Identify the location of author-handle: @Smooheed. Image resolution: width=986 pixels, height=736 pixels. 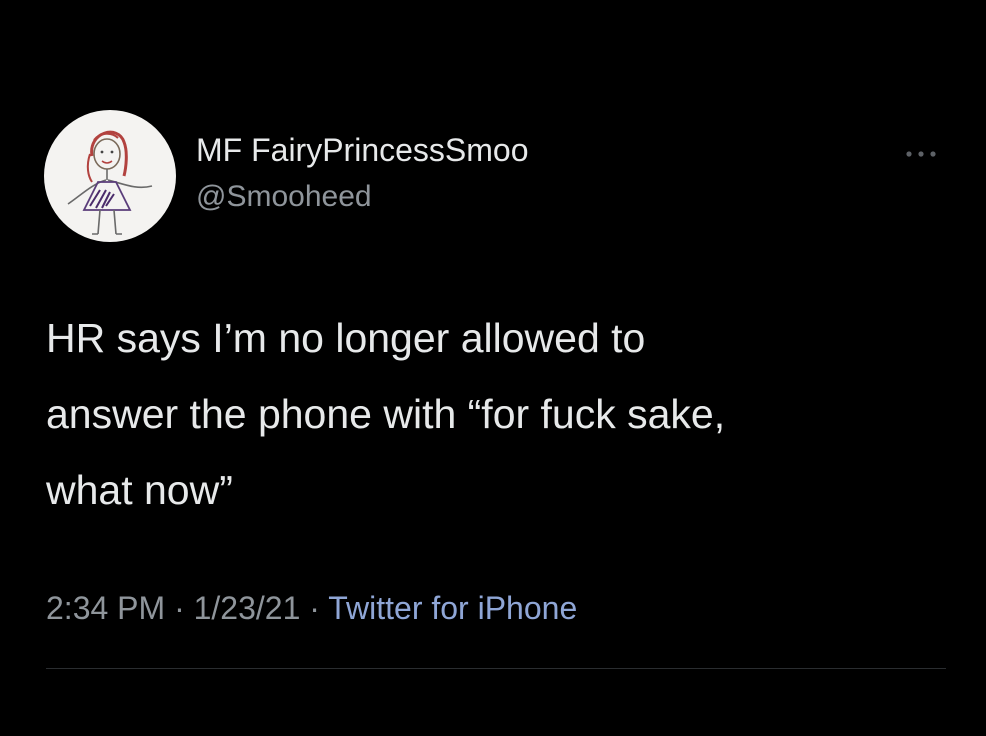
(284, 197).